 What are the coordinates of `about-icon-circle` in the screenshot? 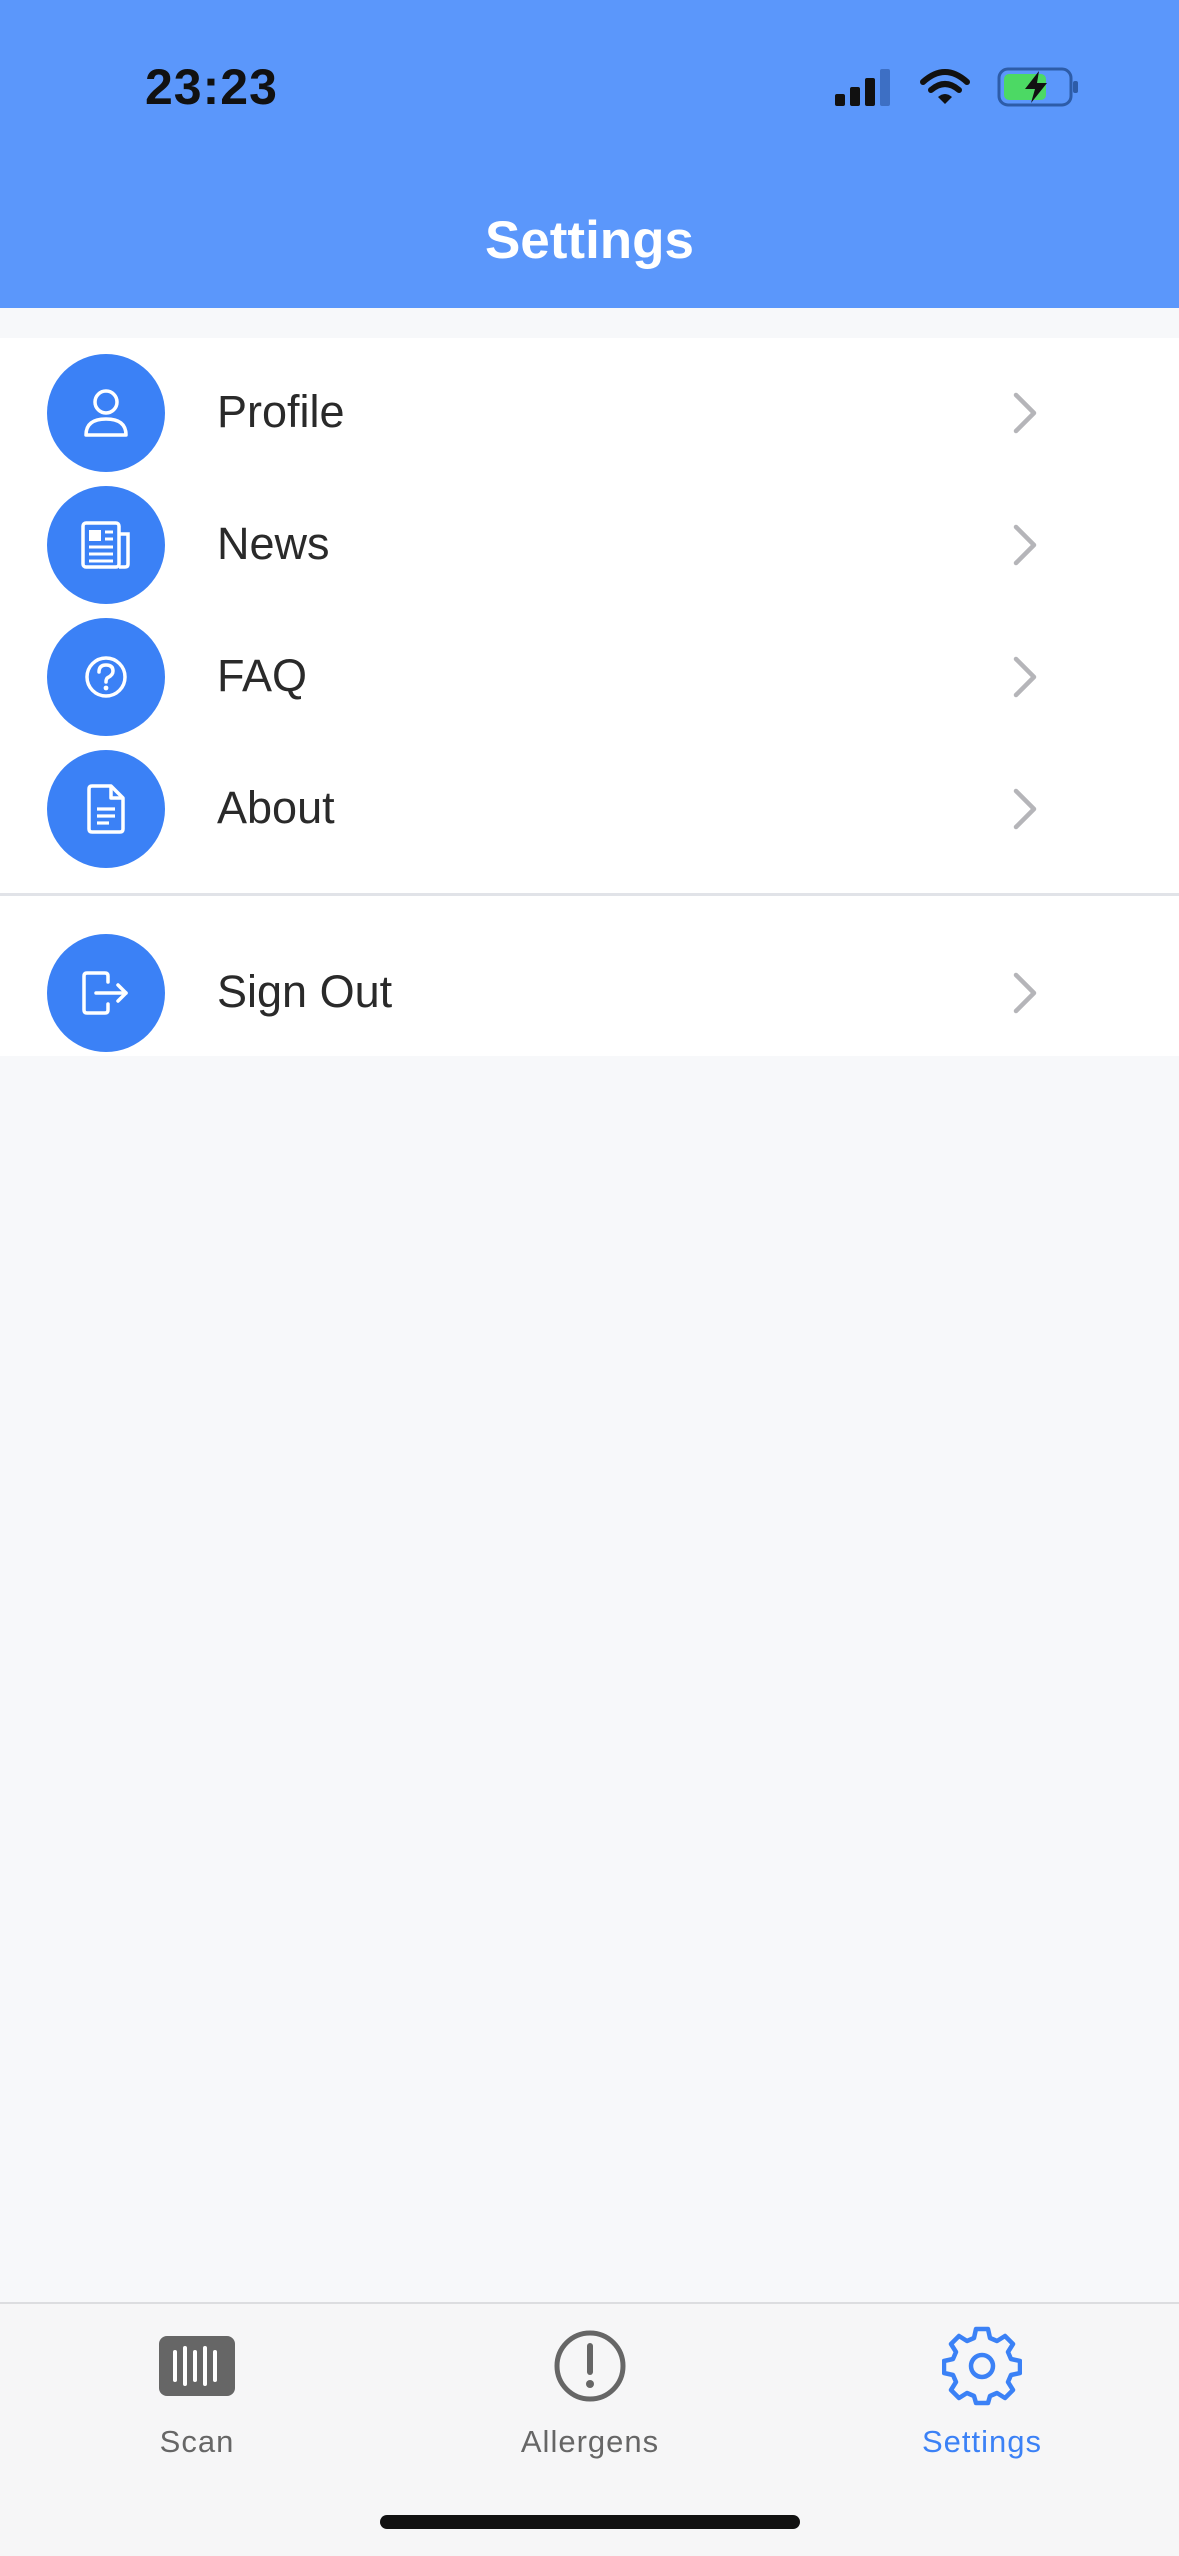 It's located at (106, 809).